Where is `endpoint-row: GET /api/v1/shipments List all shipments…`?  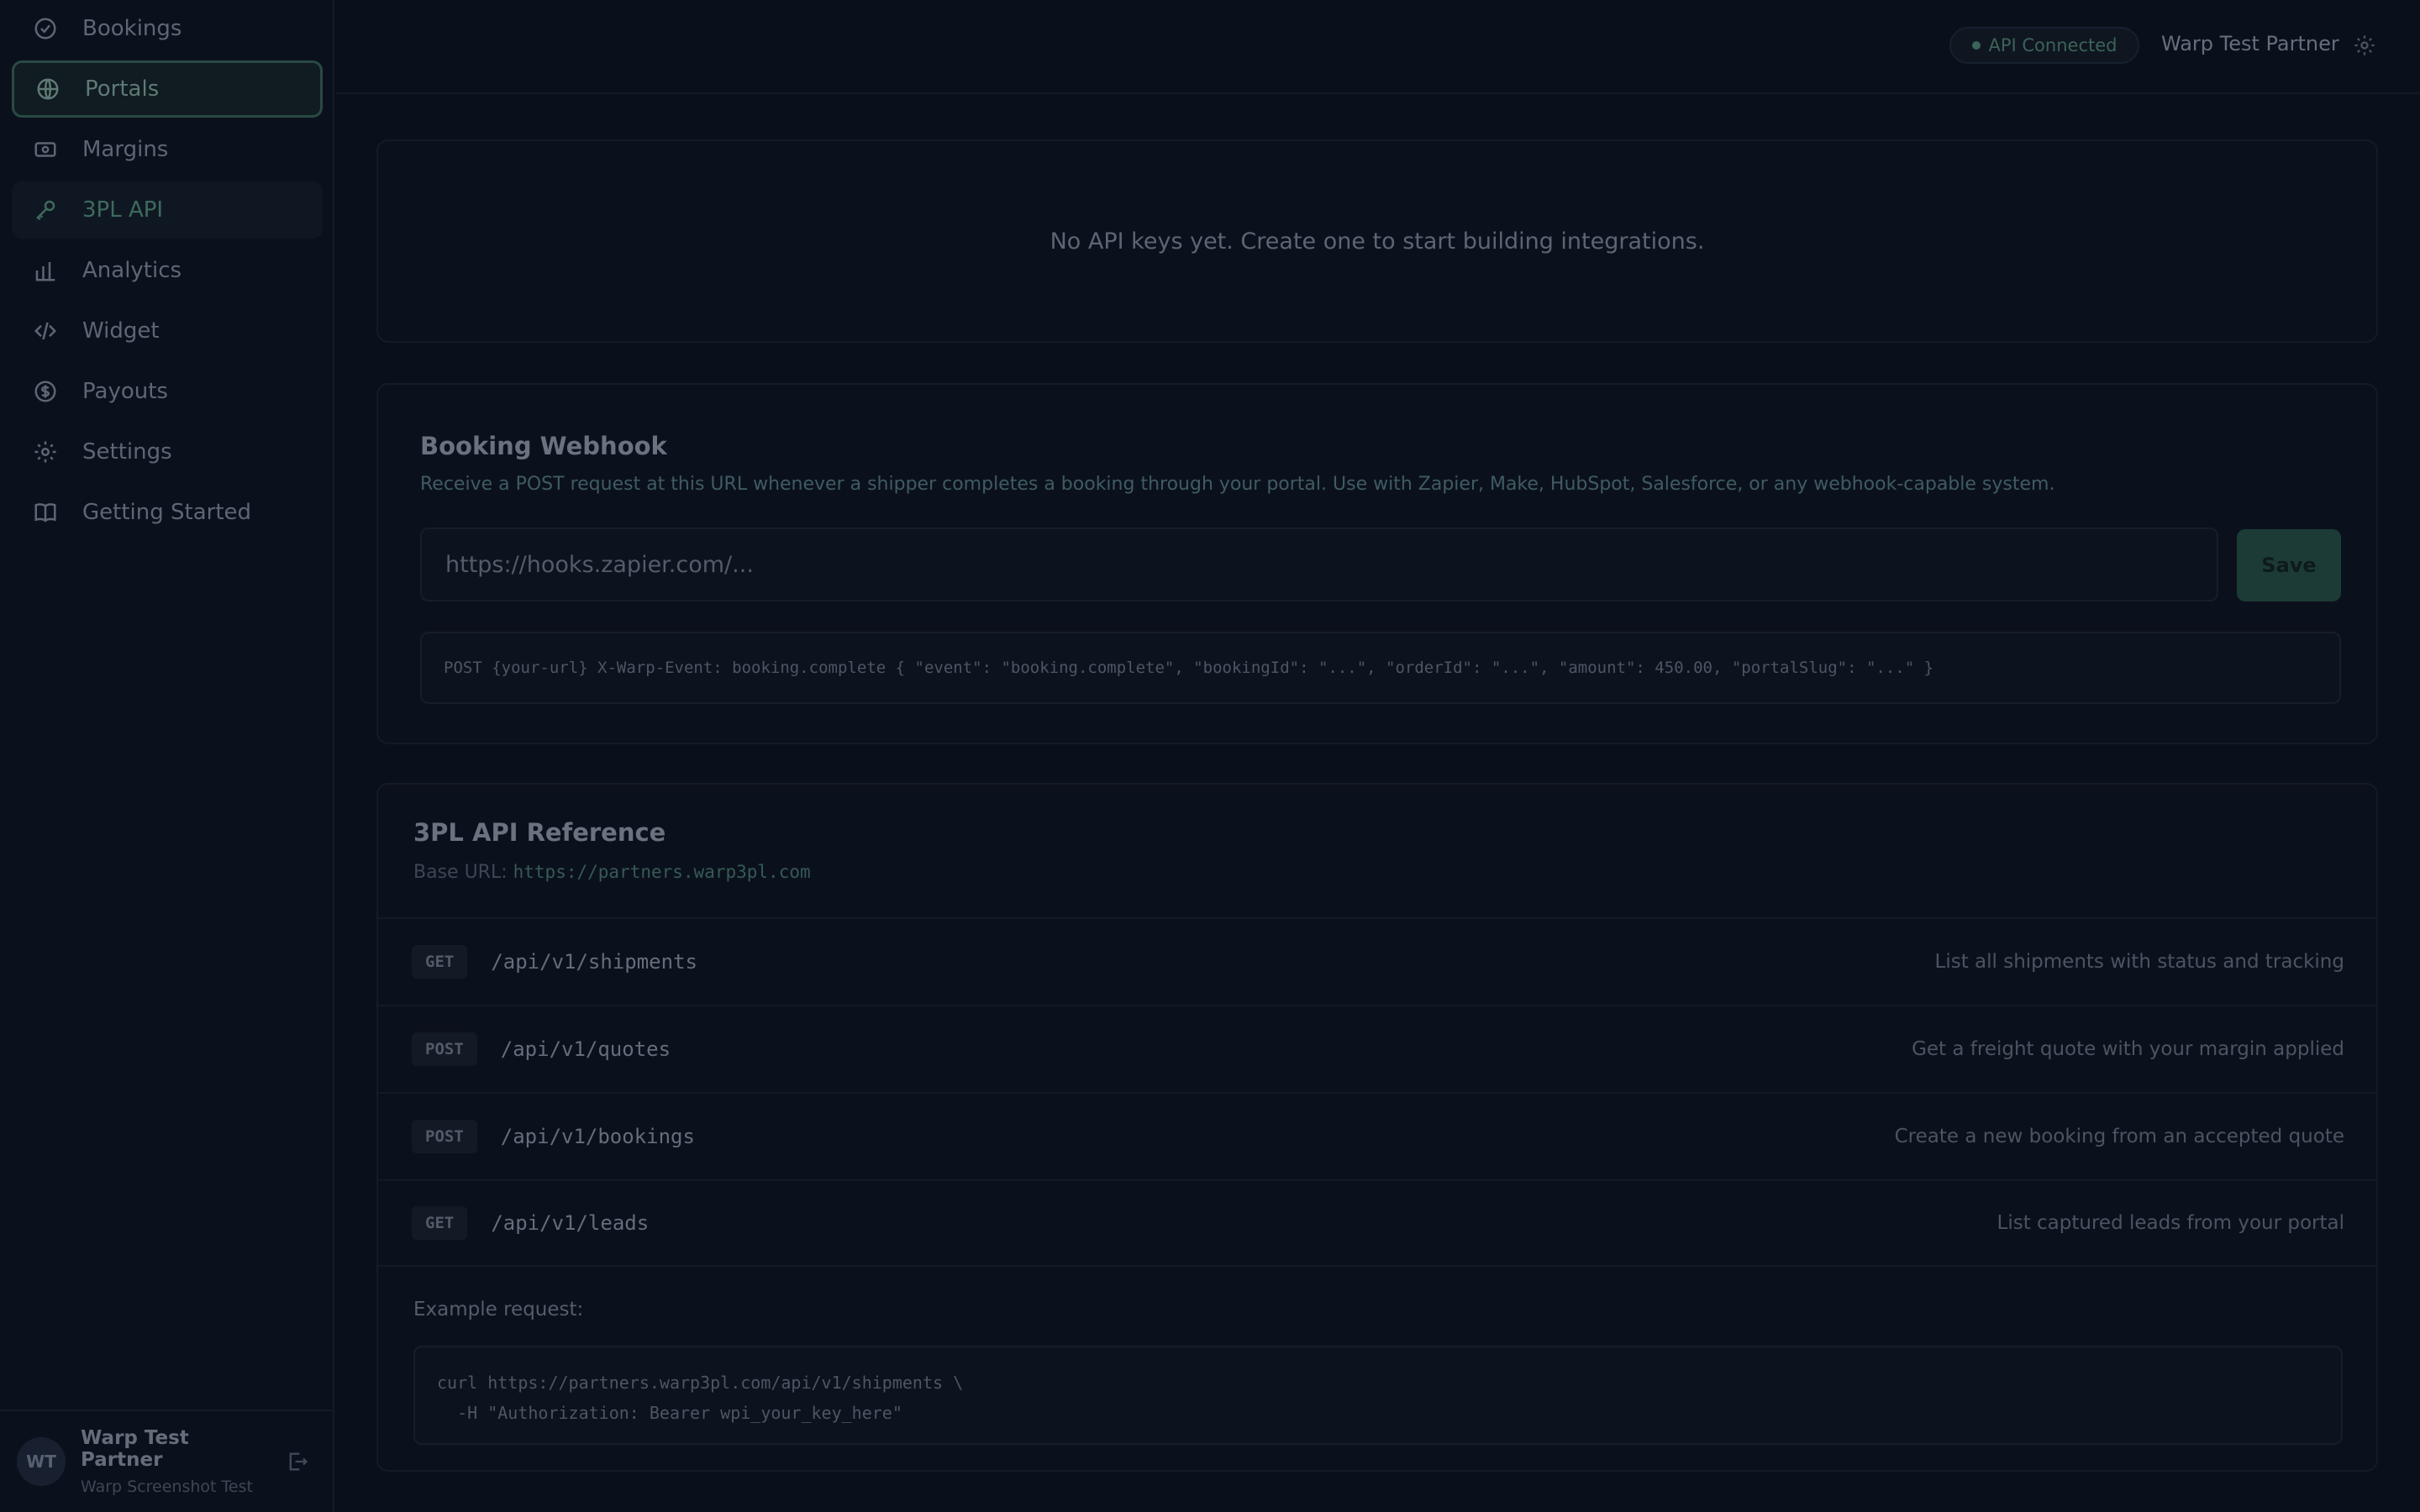
endpoint-row: GET /api/v1/shipments List all shipments… is located at coordinates (1378, 961).